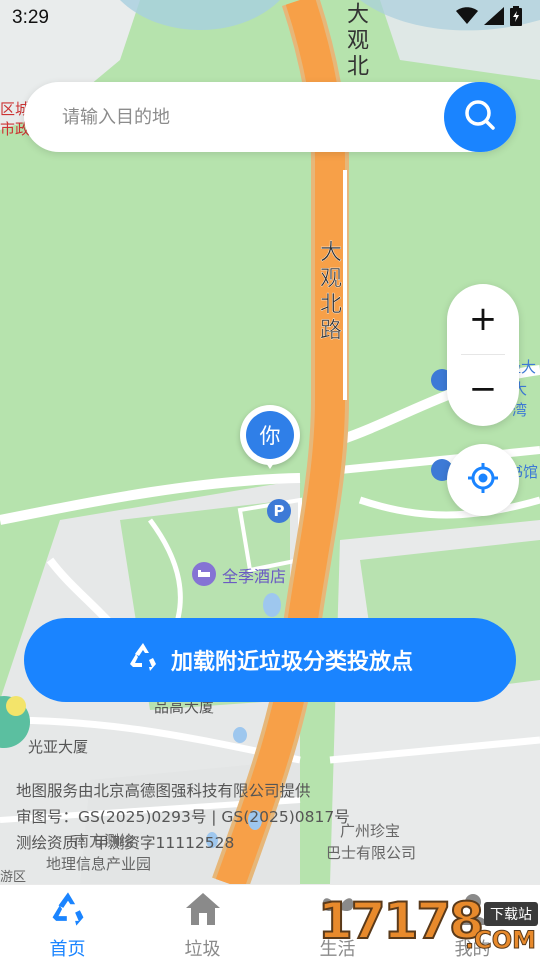 The width and height of the screenshot is (540, 960). What do you see at coordinates (483, 319) in the screenshot?
I see `zoom-in-button: +` at bounding box center [483, 319].